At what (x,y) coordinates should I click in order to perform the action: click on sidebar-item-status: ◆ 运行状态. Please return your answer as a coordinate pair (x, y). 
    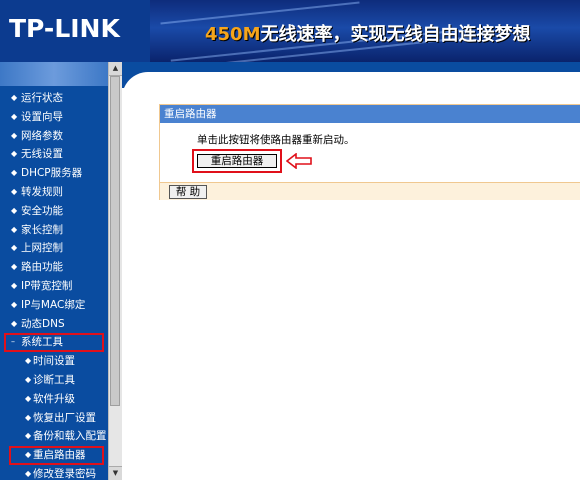
    Looking at the image, I should click on (54, 98).